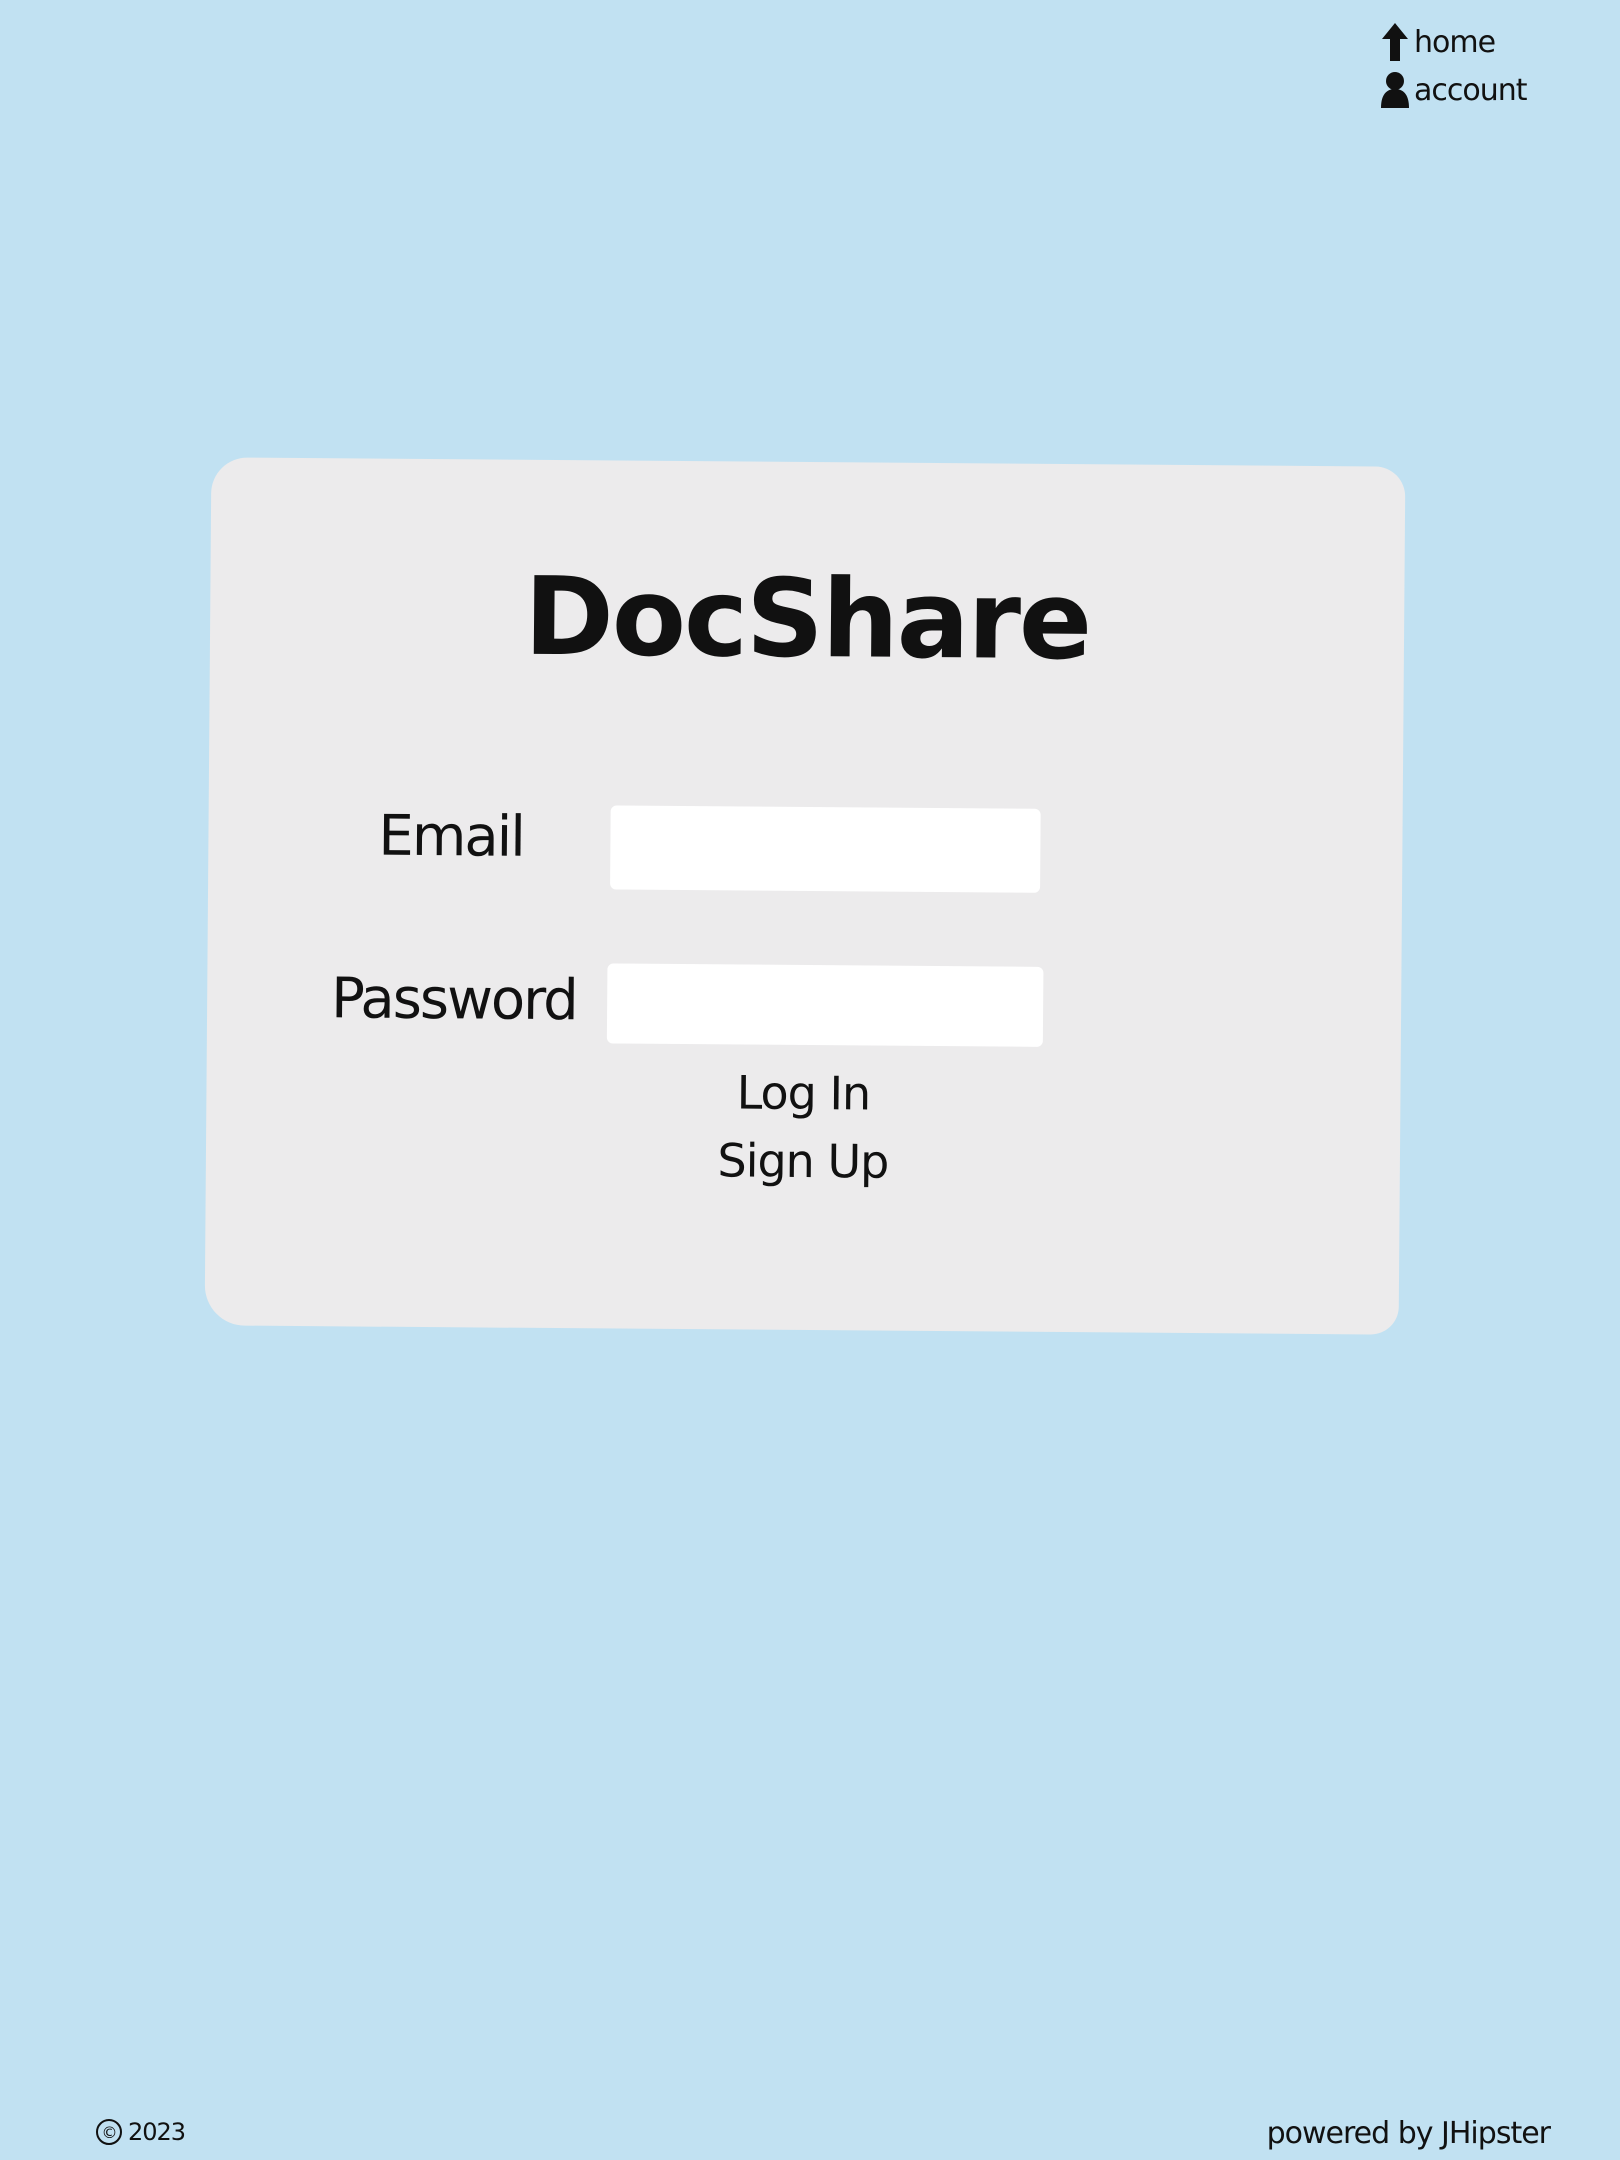  Describe the element at coordinates (825, 849) in the screenshot. I see `email-field` at that location.